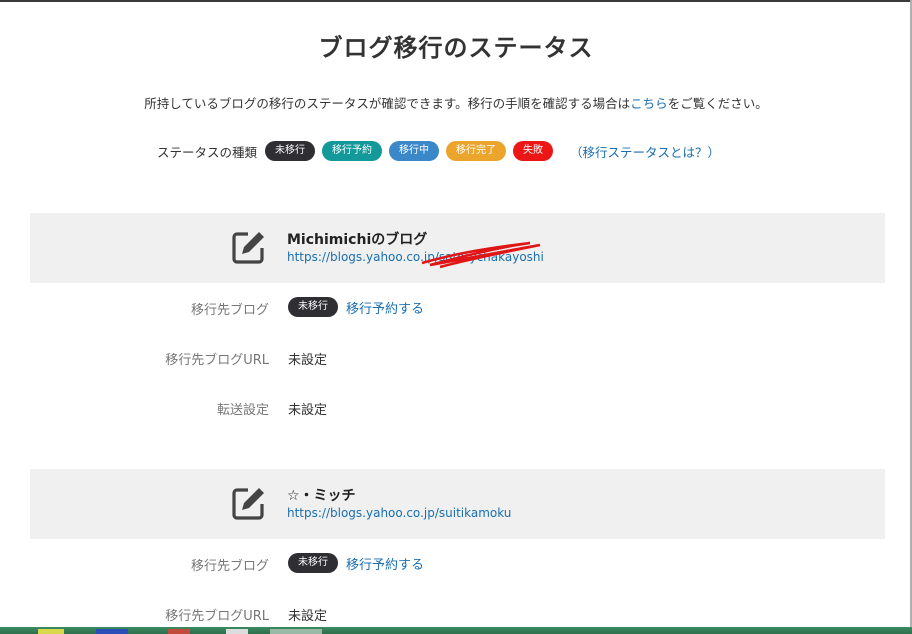 The width and height of the screenshot is (912, 634). What do you see at coordinates (456, 630) in the screenshot?
I see `os-taskbar` at bounding box center [456, 630].